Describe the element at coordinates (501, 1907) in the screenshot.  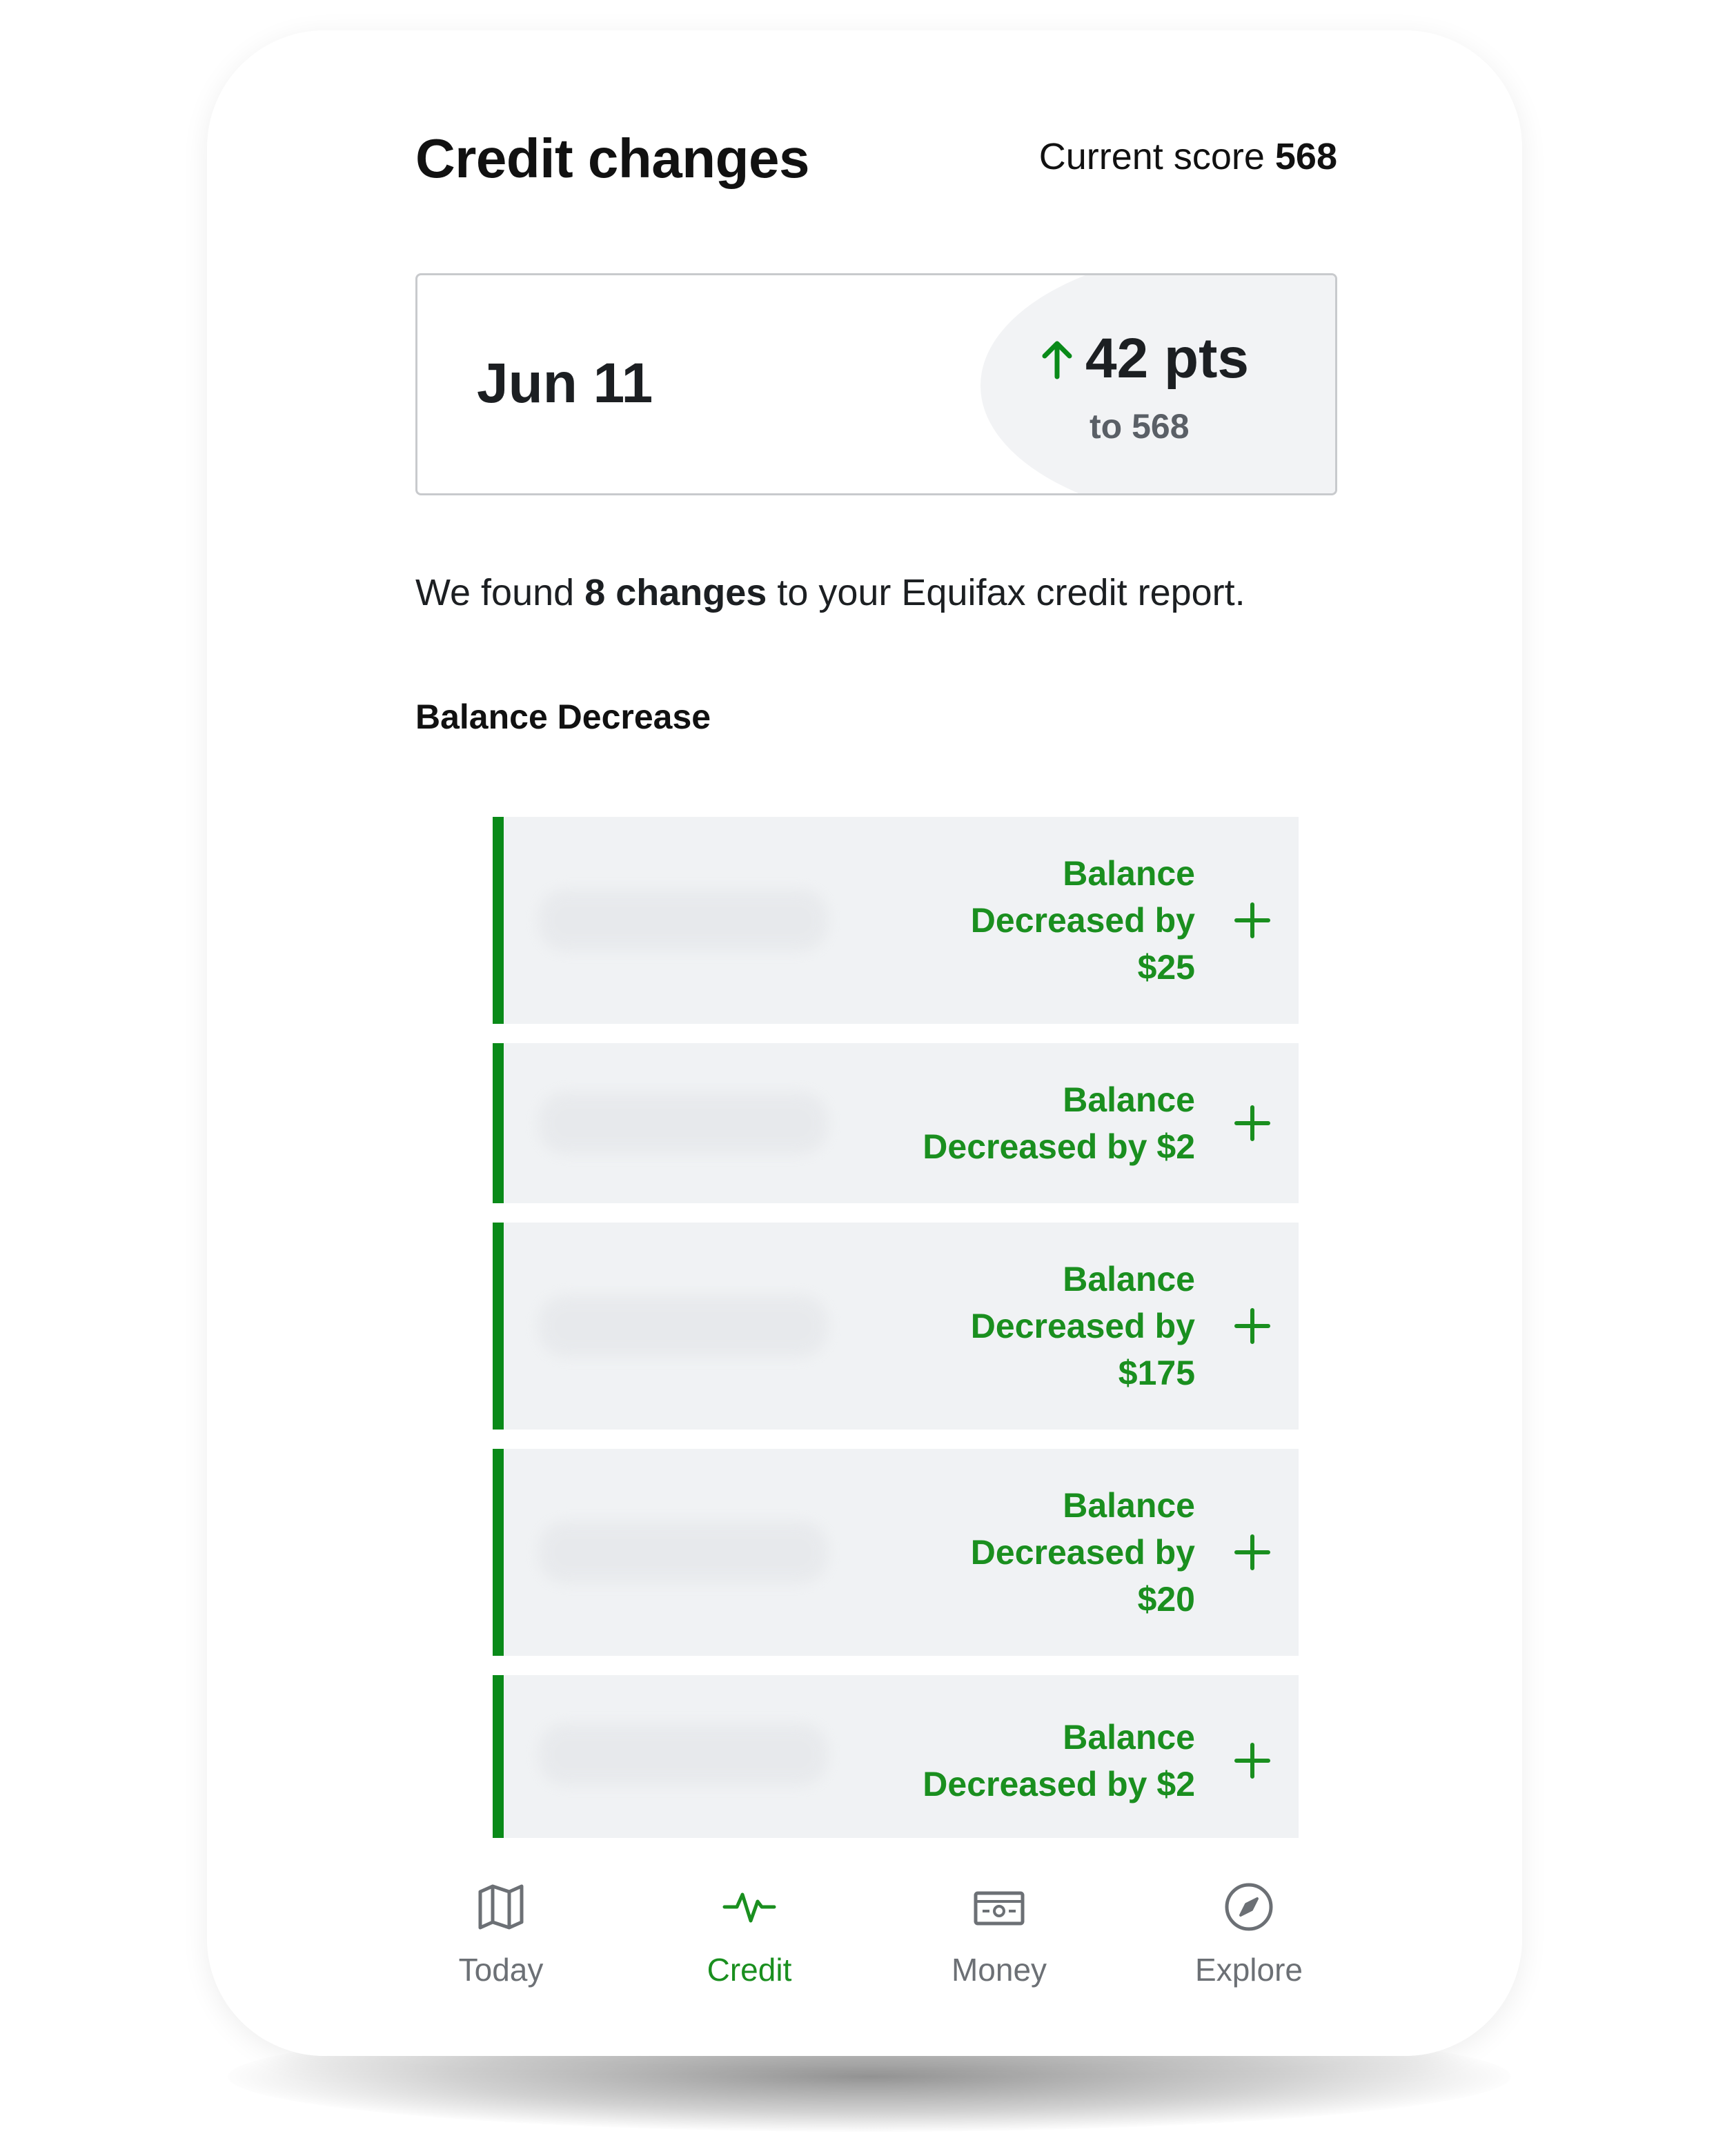
I see `map-icon` at that location.